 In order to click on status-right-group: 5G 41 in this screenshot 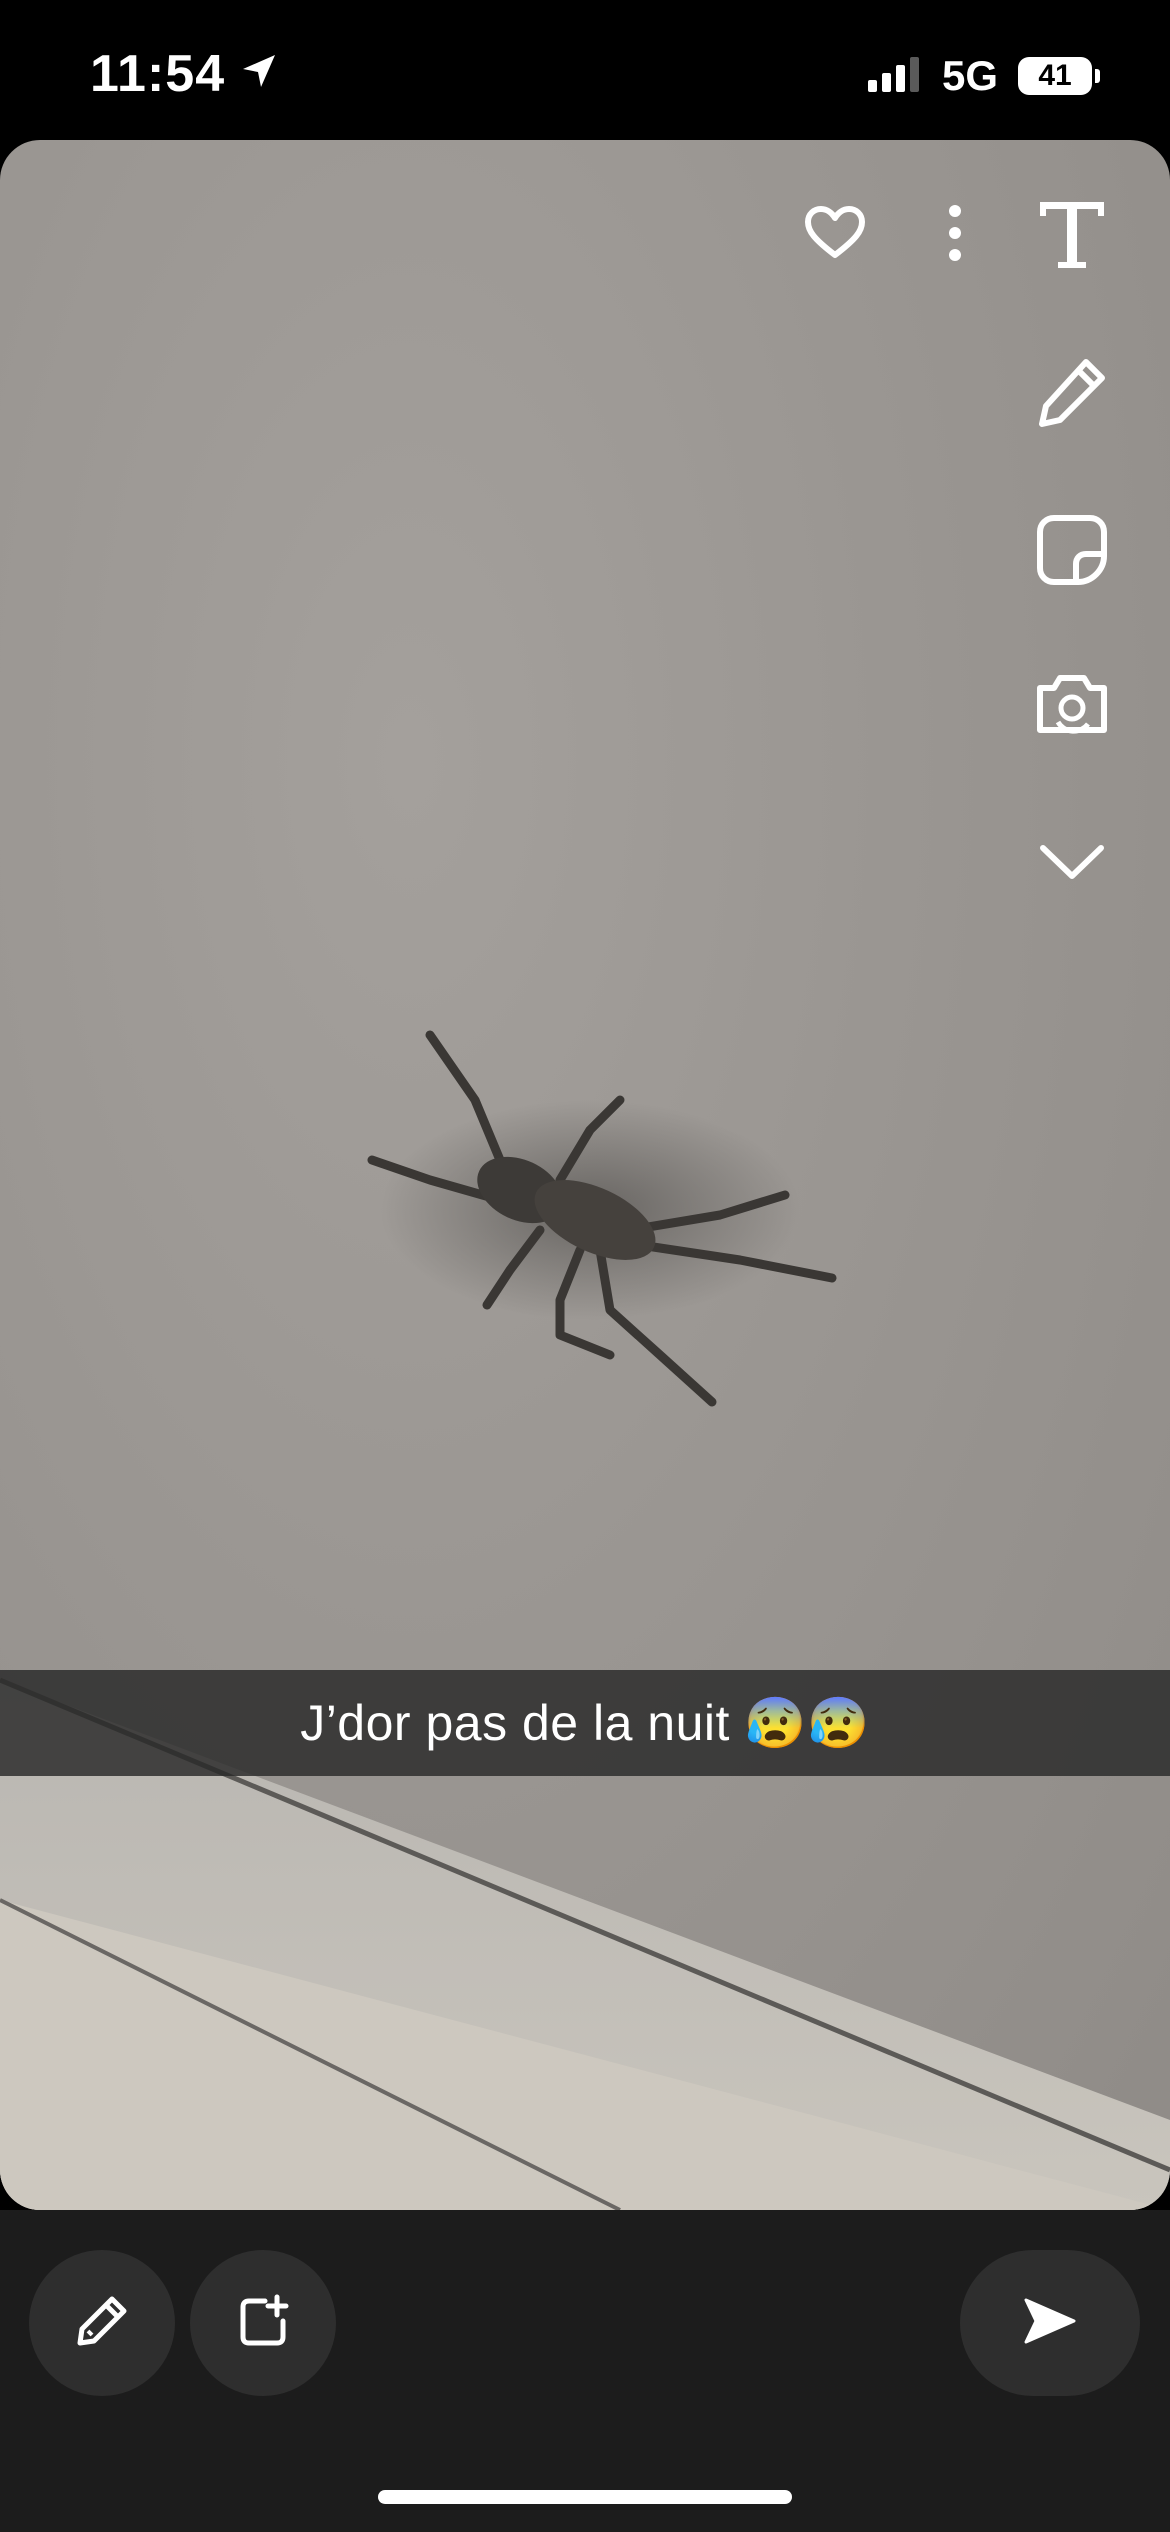, I will do `click(983, 76)`.